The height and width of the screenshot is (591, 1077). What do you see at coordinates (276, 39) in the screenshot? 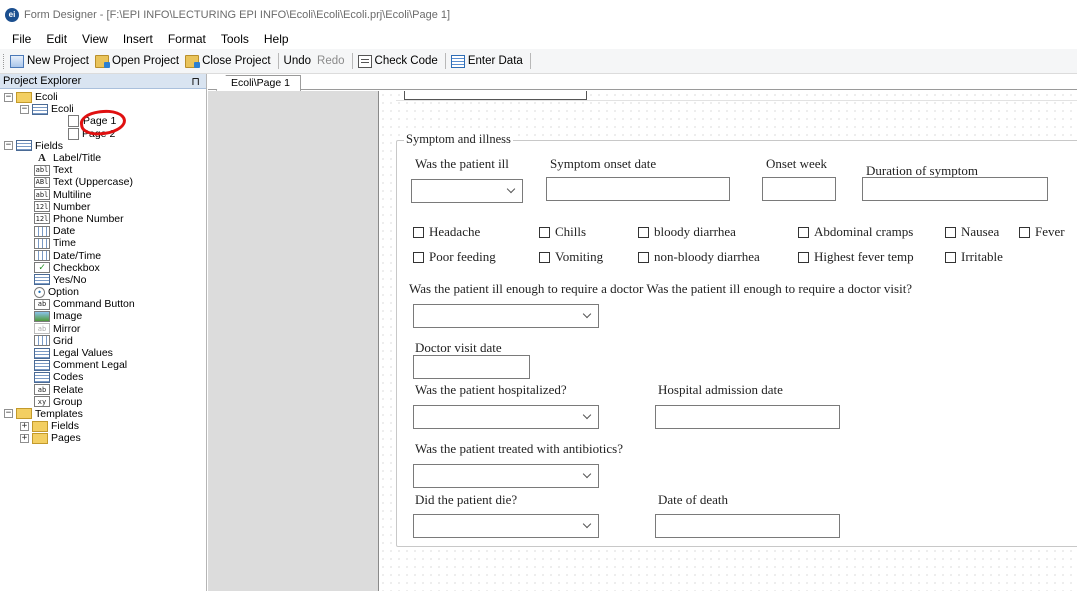
I see `menu-help: Help` at bounding box center [276, 39].